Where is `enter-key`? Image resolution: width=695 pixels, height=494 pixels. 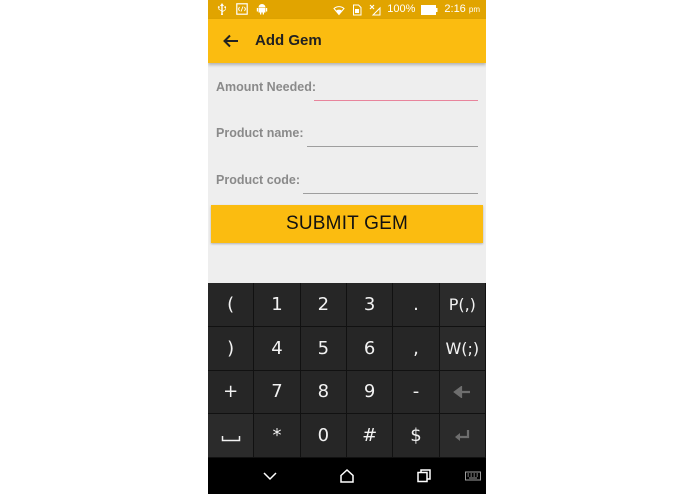 enter-key is located at coordinates (462, 436).